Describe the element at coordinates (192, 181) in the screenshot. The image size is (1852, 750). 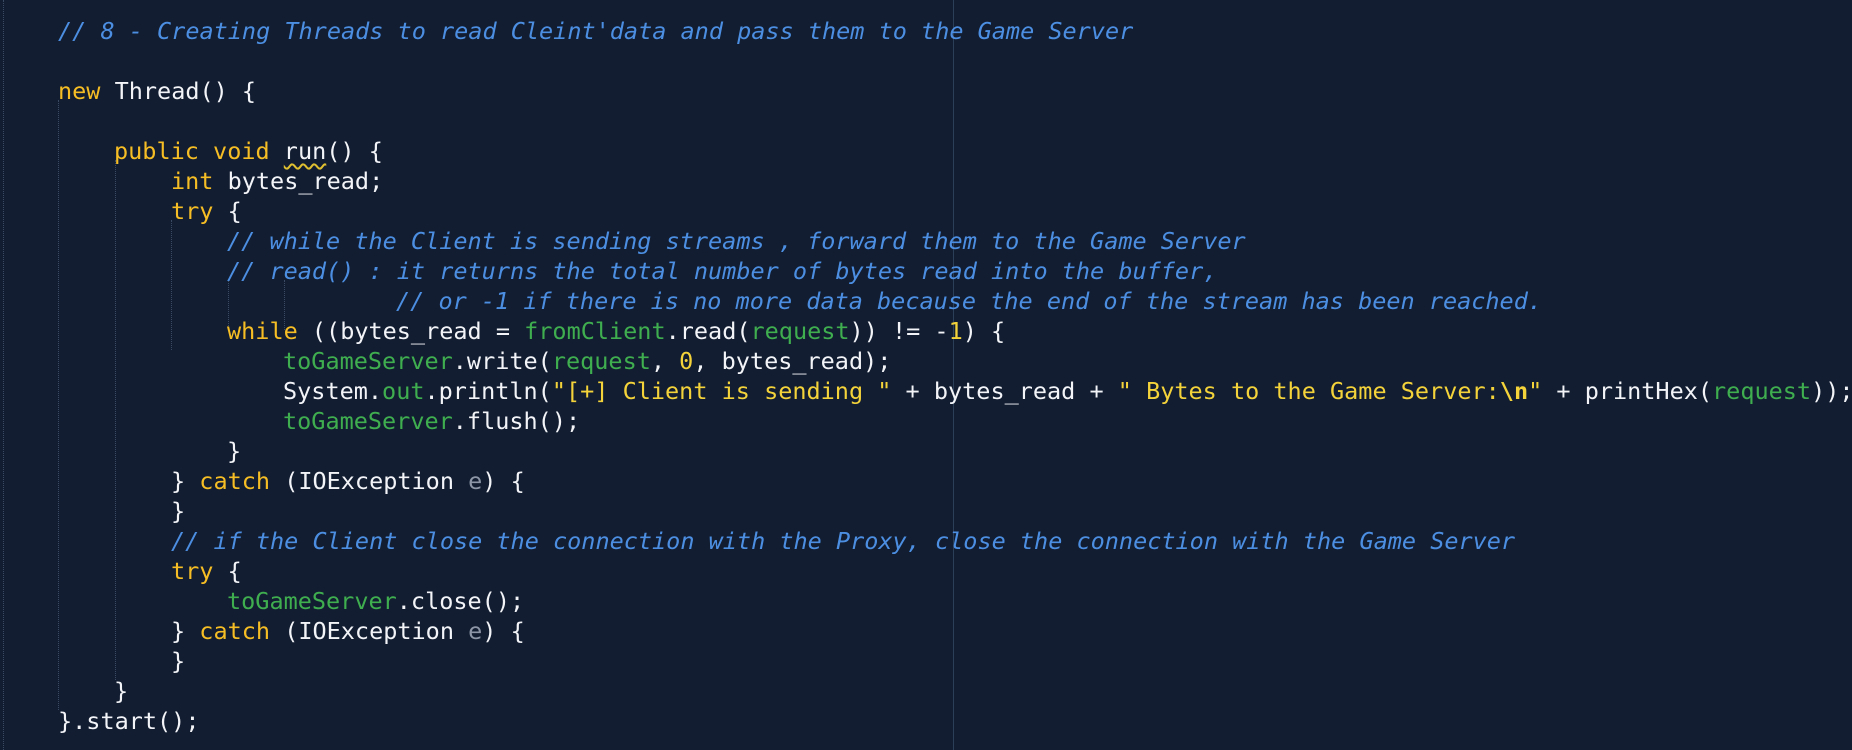
I see `keyword-int: int` at that location.